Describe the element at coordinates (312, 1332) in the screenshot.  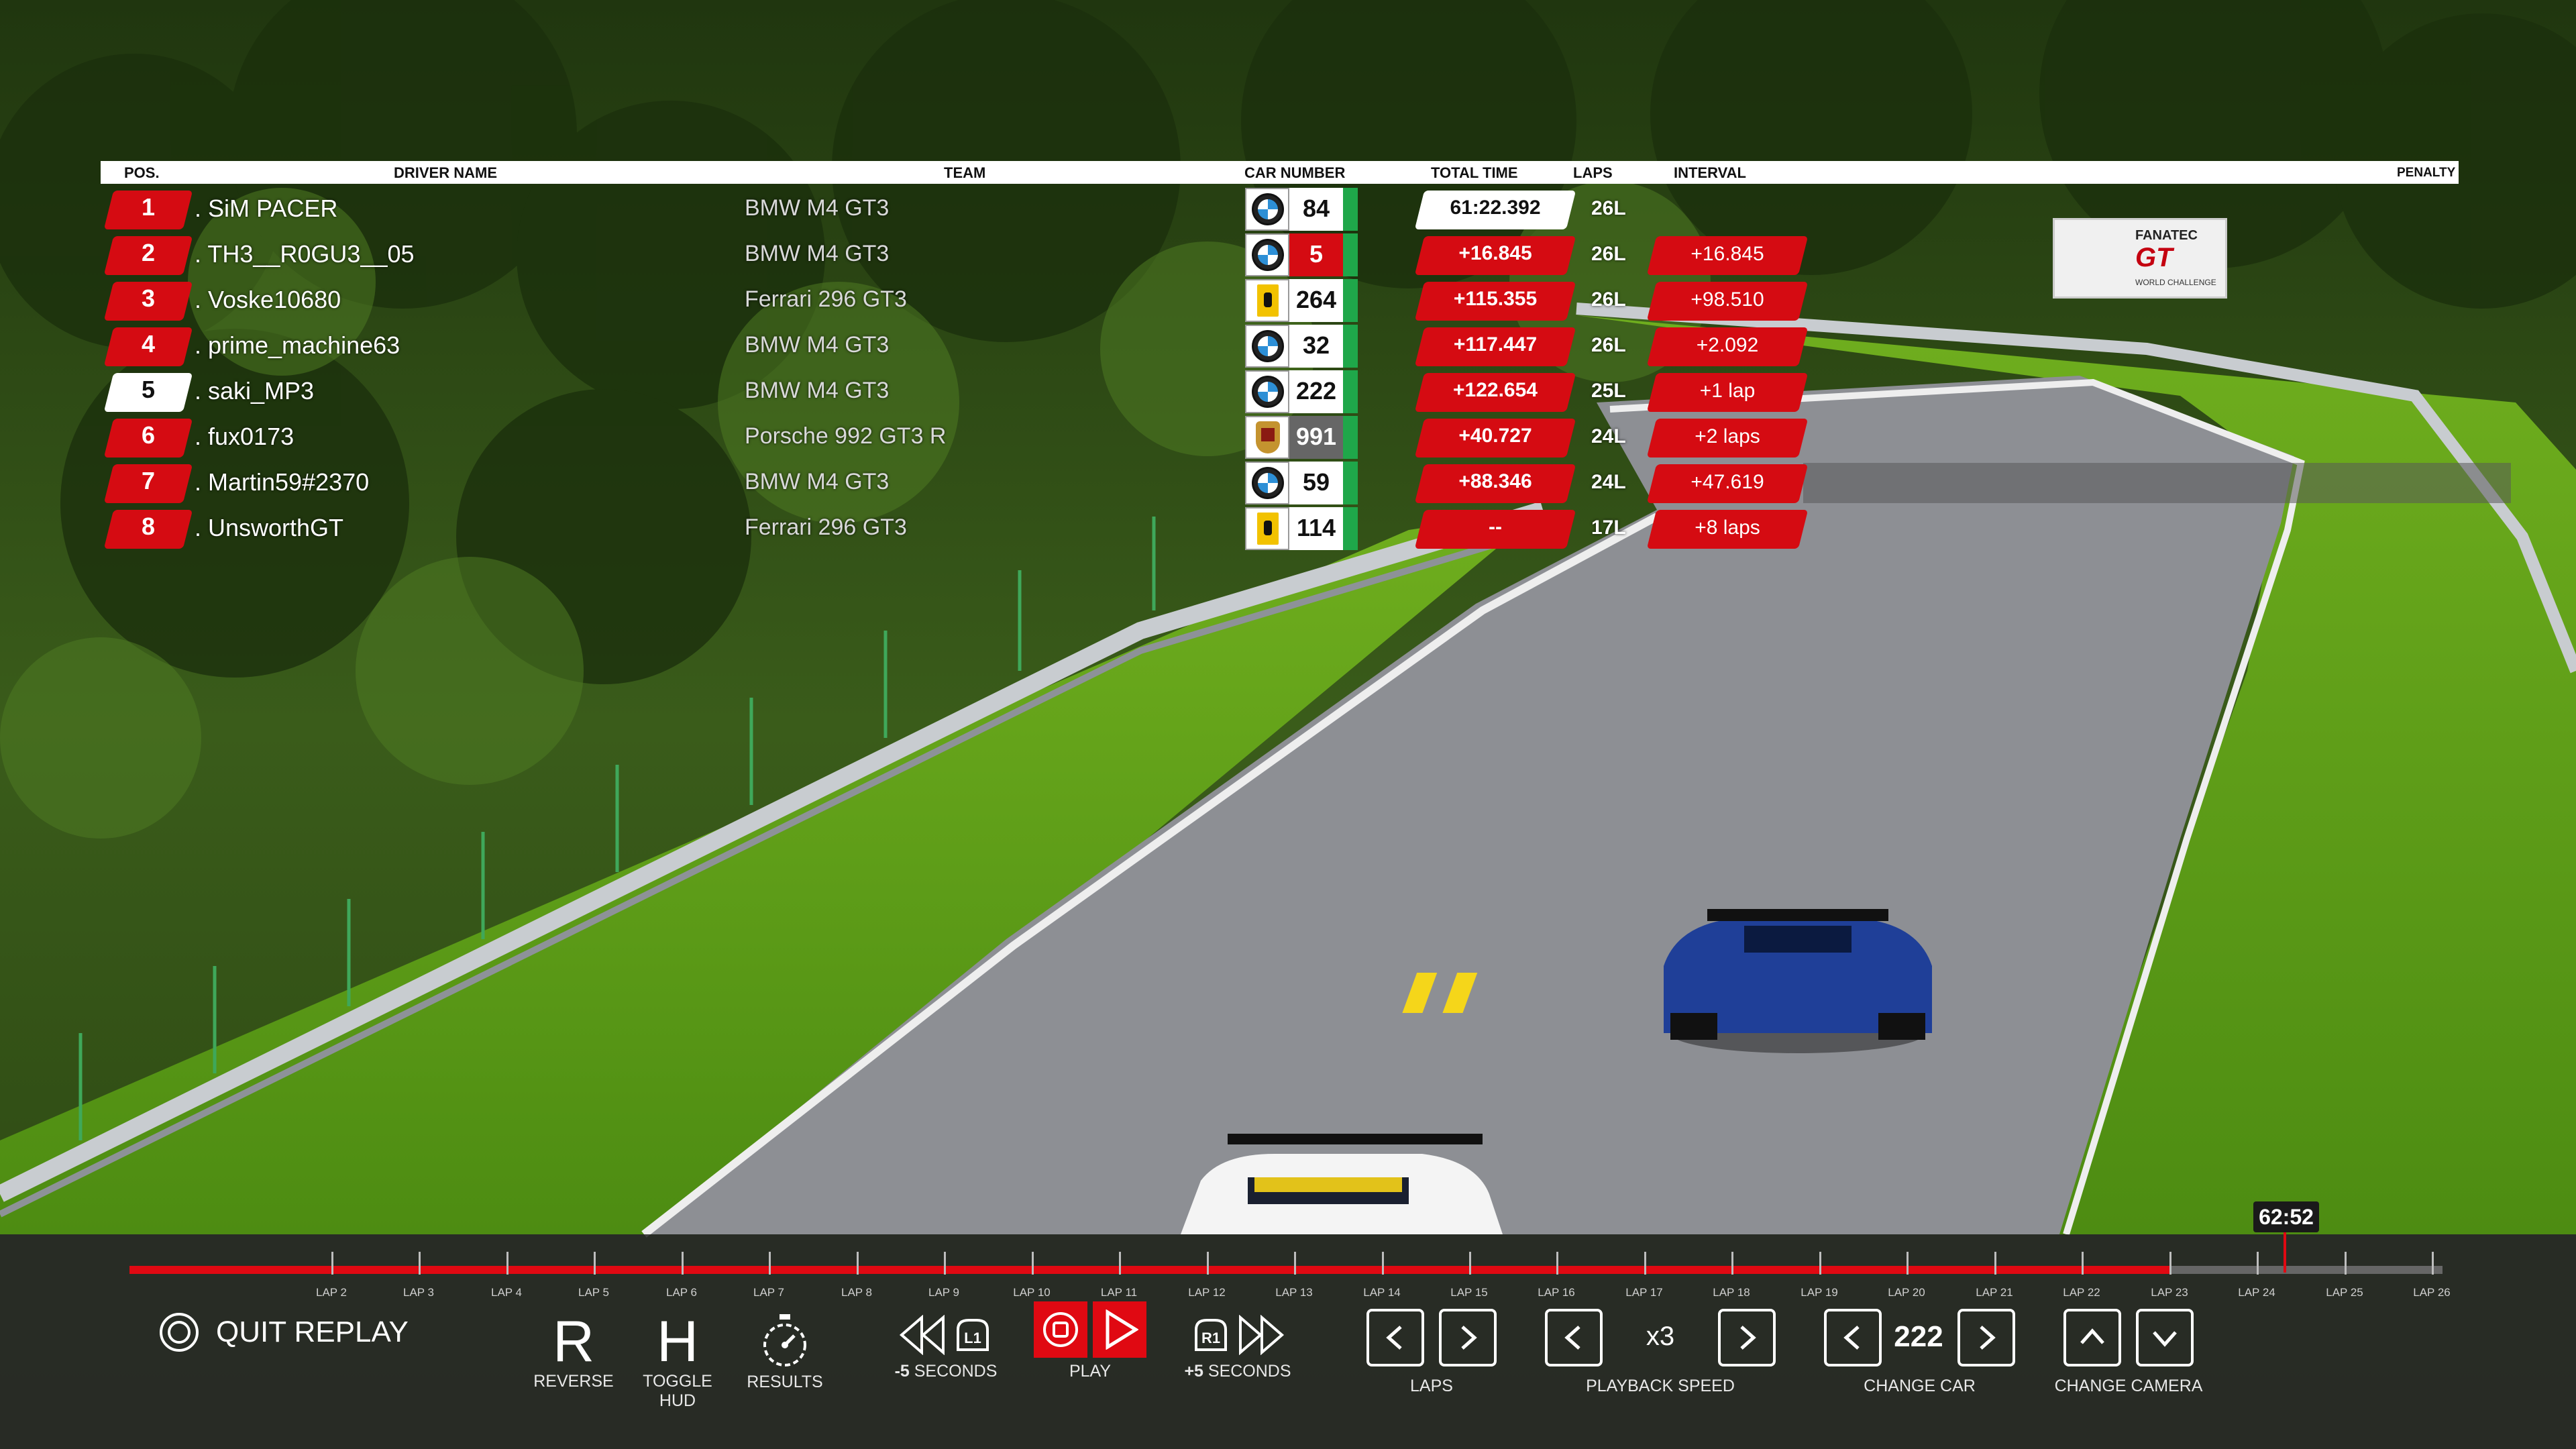
I see `quit-replay-label: QUIT REPLAY` at that location.